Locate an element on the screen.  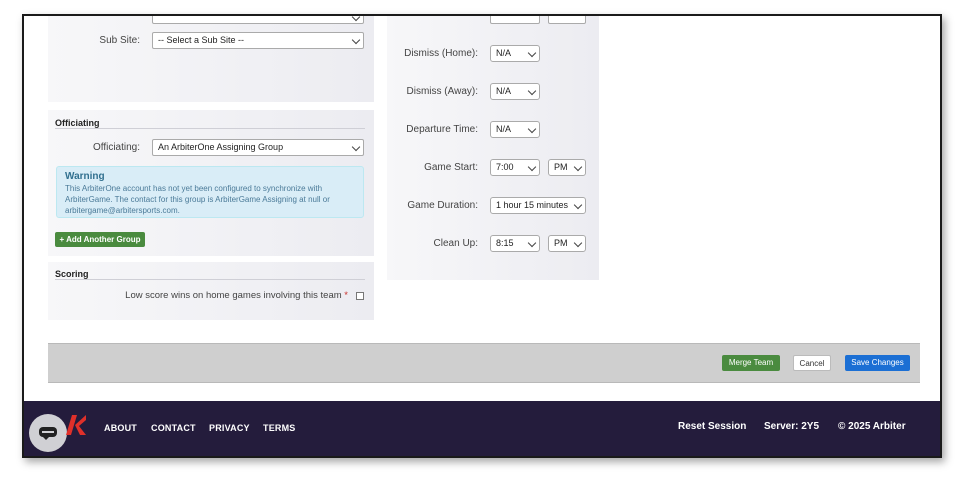
add-another-group-button: + Add Another Group is located at coordinates (100, 239).